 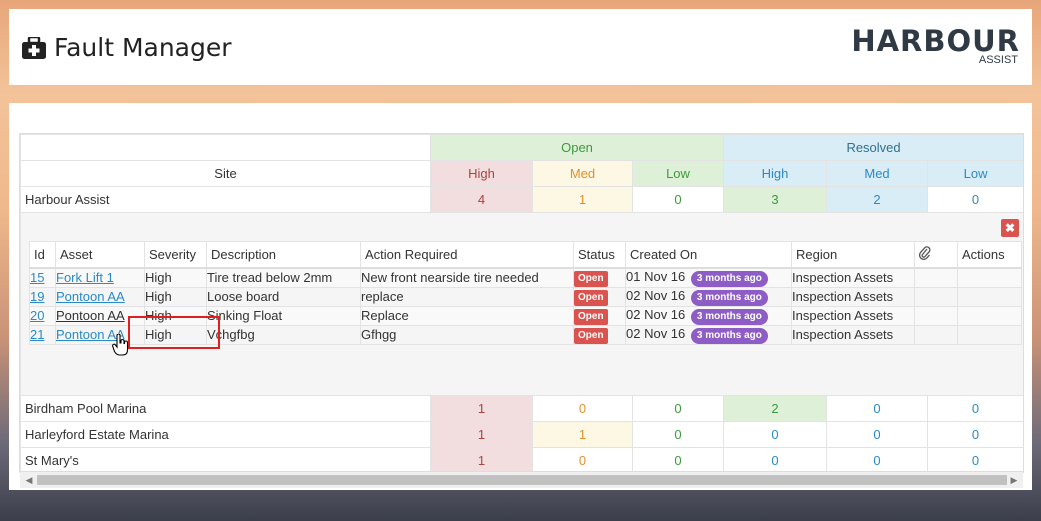 What do you see at coordinates (100, 255) in the screenshot?
I see `col-asset: Asset` at bounding box center [100, 255].